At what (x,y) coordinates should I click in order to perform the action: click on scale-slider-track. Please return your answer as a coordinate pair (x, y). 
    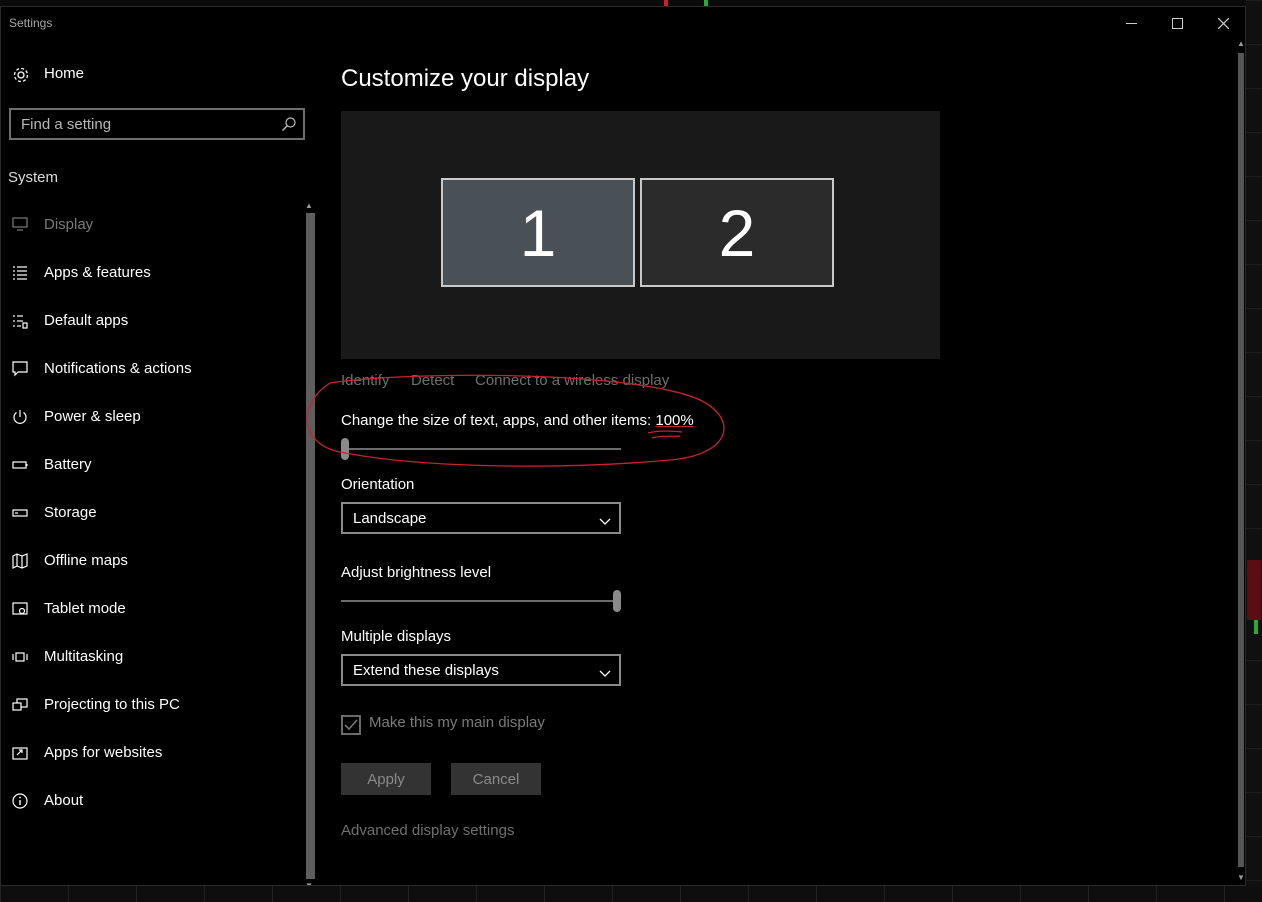
    Looking at the image, I should click on (481, 449).